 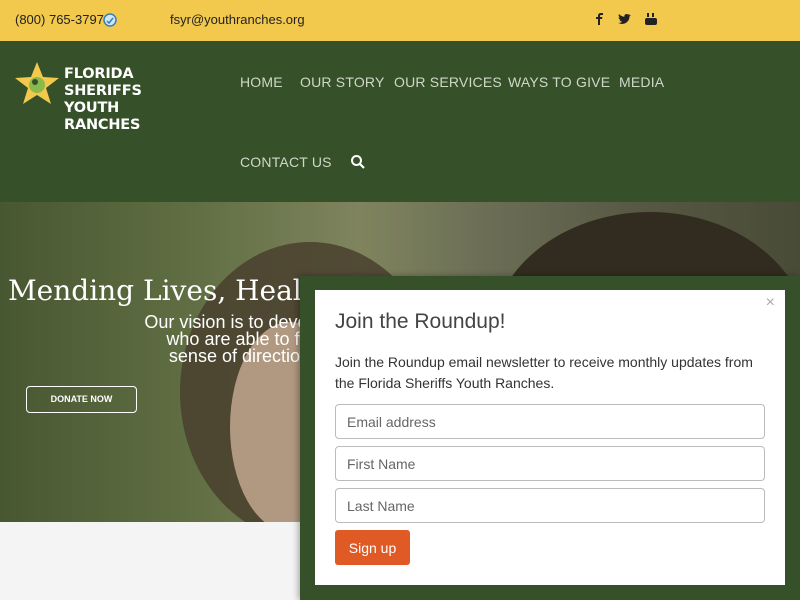 I want to click on nav-our-story: OUR STORY, so click(x=342, y=82).